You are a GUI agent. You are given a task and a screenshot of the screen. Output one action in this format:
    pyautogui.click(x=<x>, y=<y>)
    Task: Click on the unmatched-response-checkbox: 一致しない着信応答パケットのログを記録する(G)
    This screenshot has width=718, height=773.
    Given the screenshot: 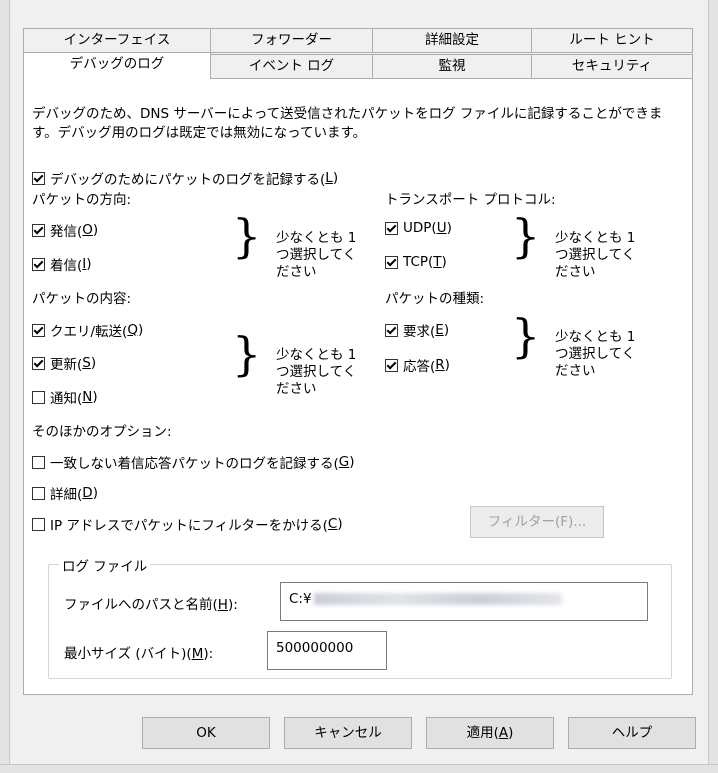 What is the action you would take?
    pyautogui.click(x=193, y=462)
    